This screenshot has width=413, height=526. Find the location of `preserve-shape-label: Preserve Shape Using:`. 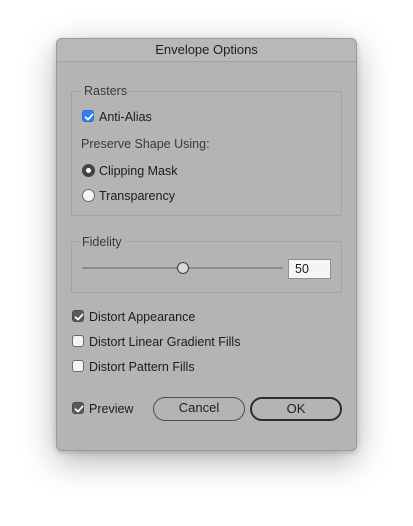

preserve-shape-label: Preserve Shape Using: is located at coordinates (145, 144).